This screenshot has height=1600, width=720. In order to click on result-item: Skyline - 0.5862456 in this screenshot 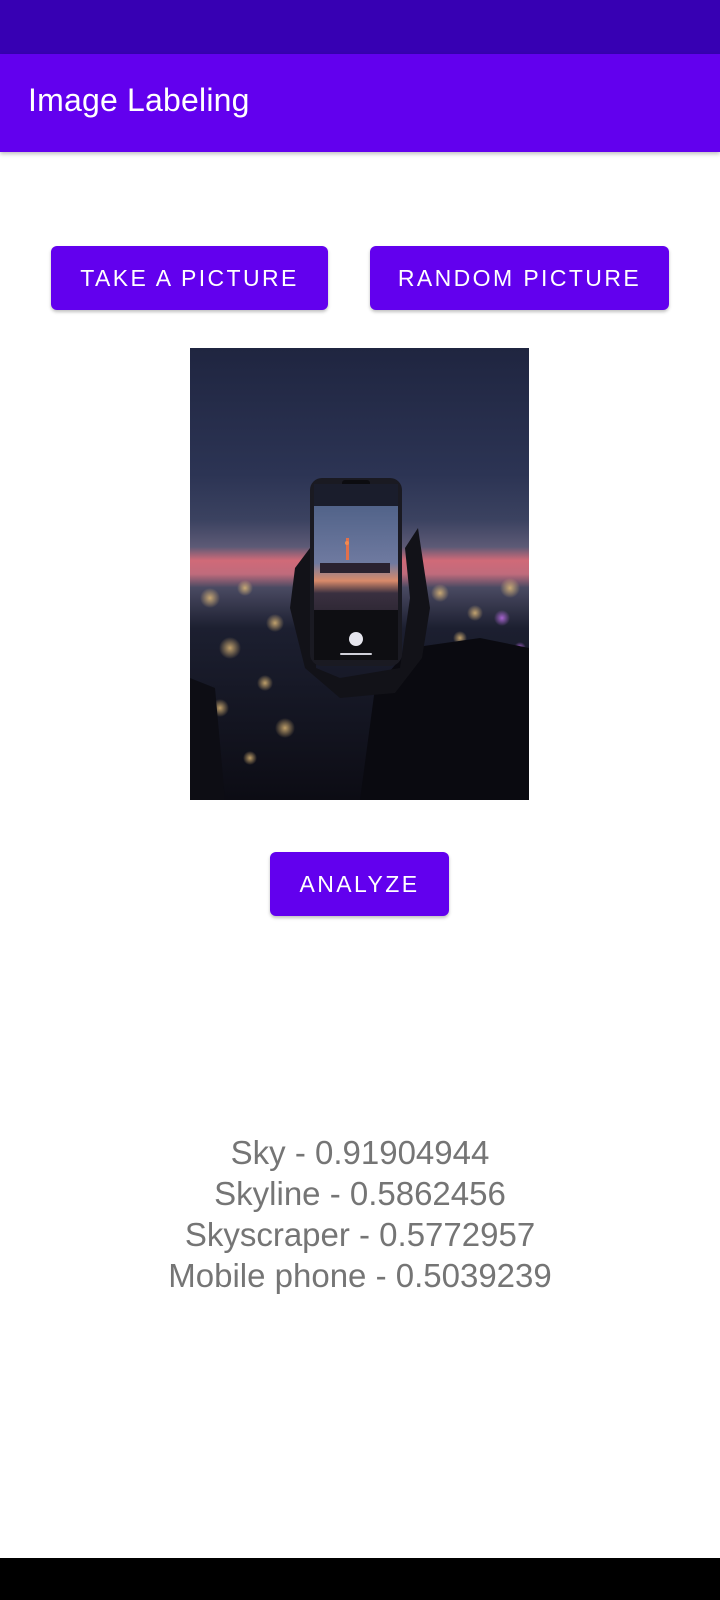, I will do `click(360, 1193)`.